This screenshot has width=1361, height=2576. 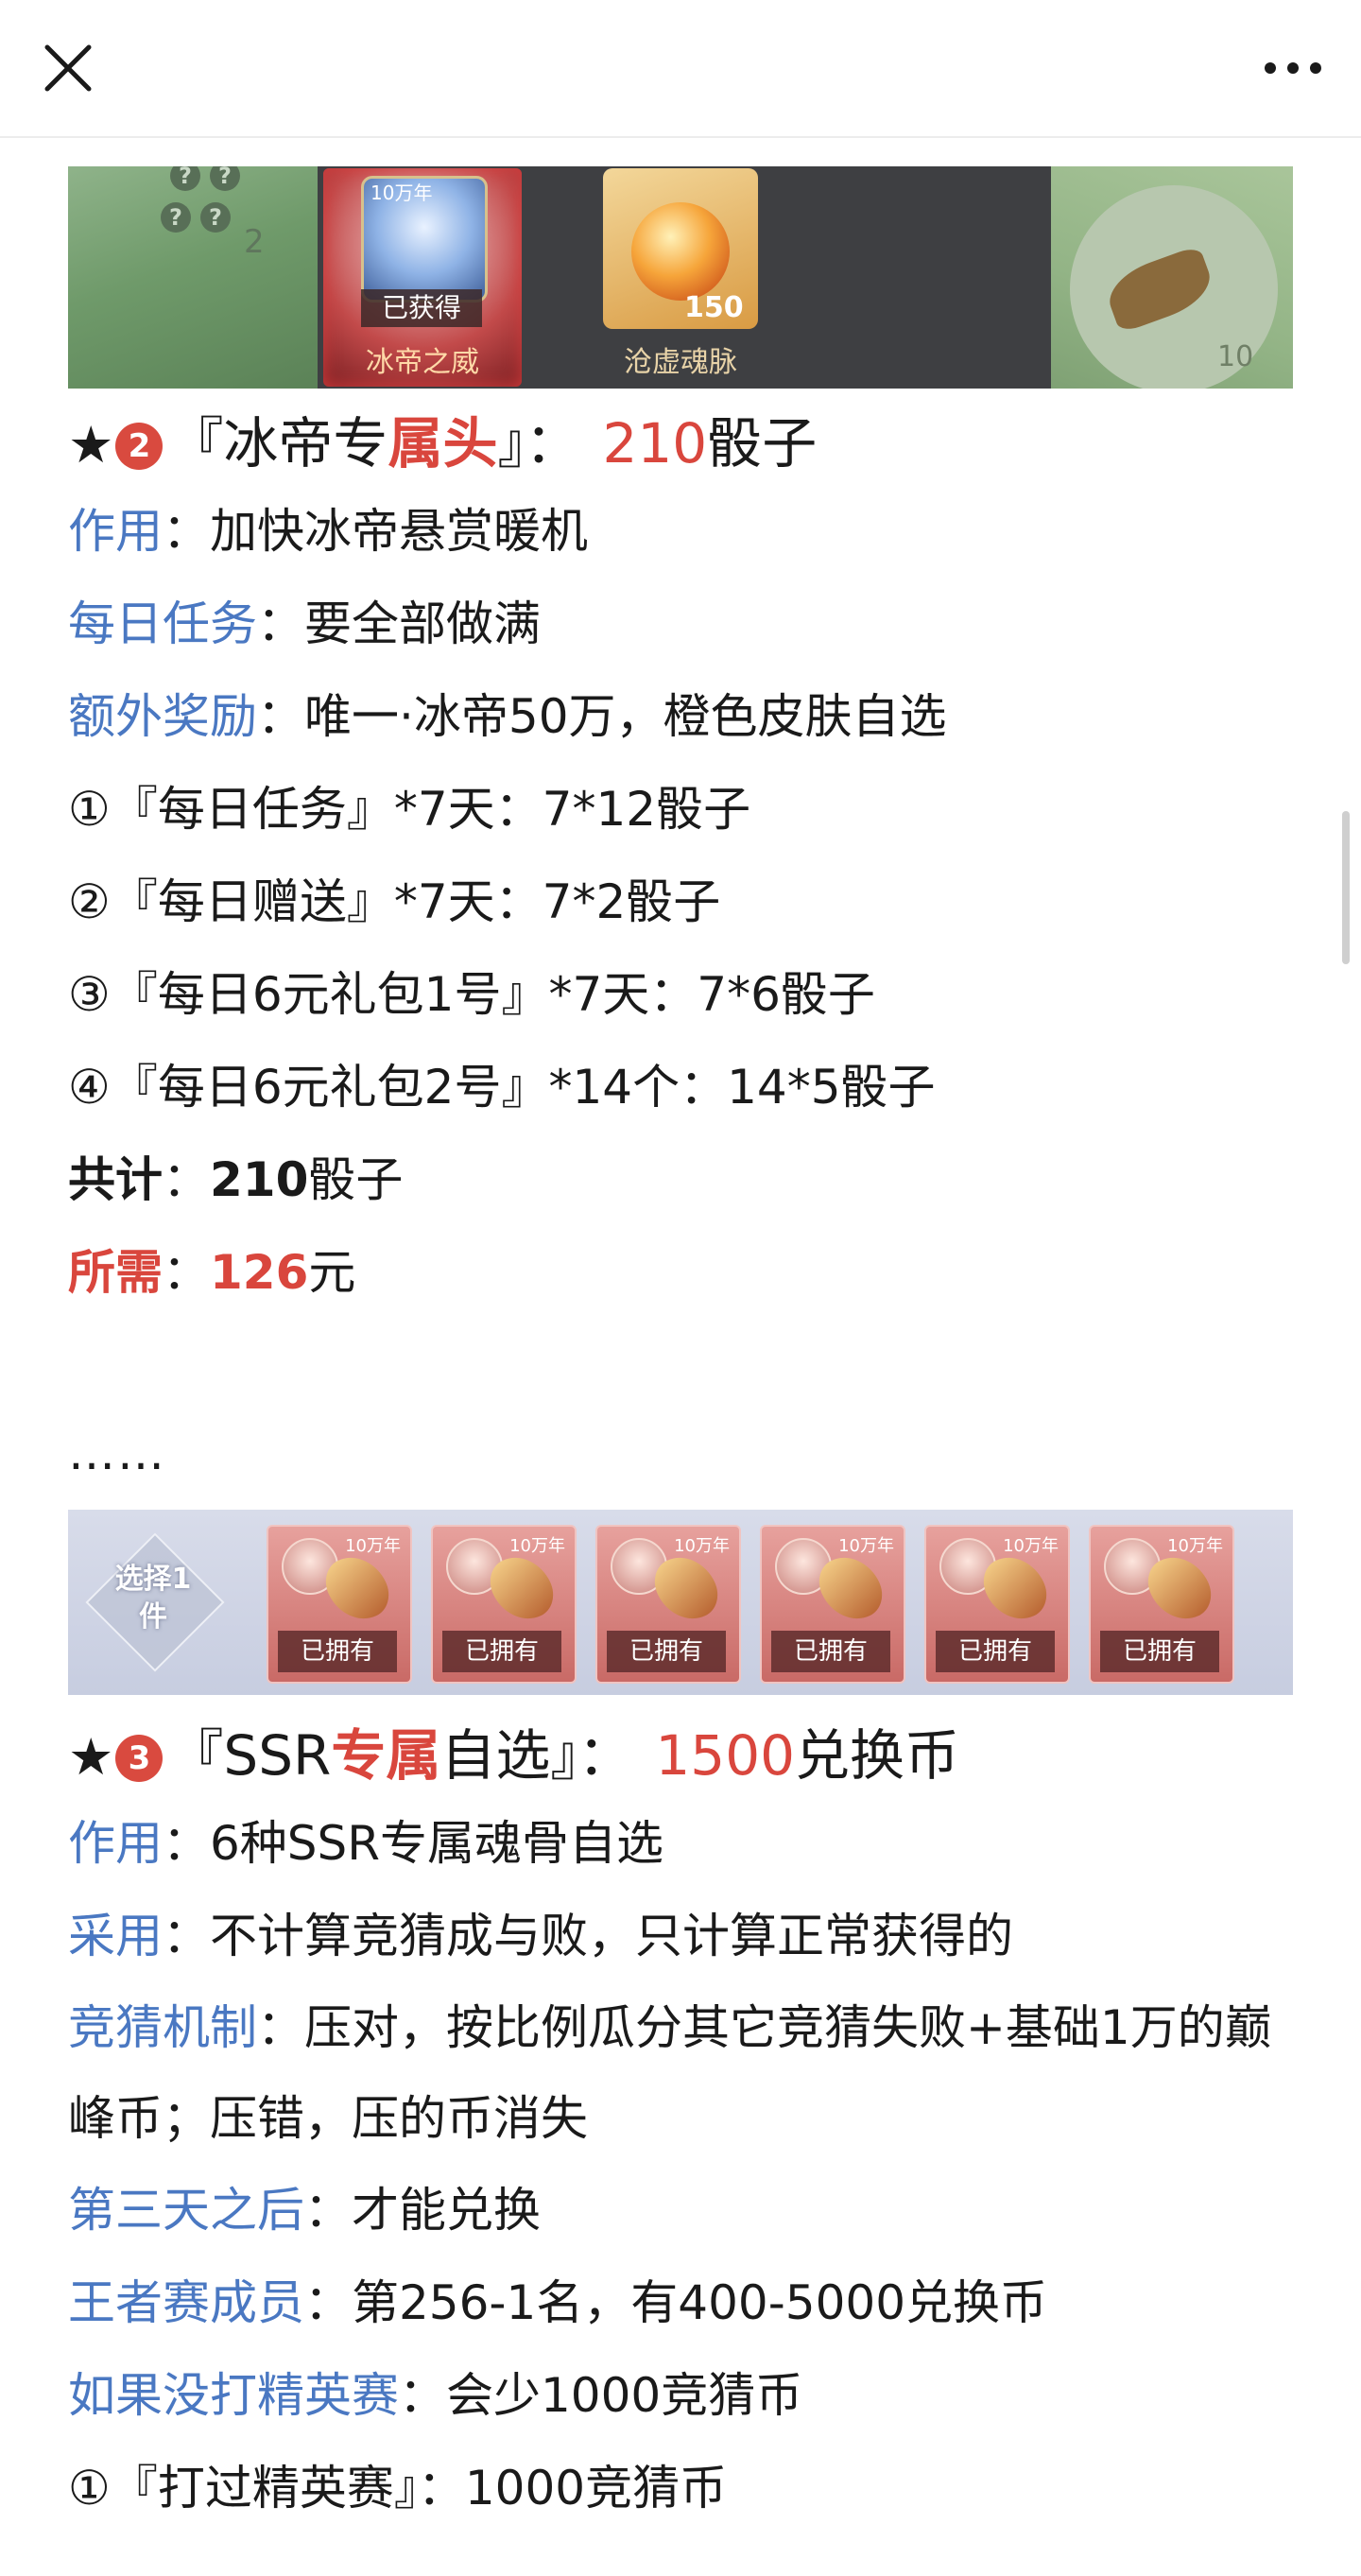 I want to click on total-line: 共计：210骰子, so click(x=236, y=1179).